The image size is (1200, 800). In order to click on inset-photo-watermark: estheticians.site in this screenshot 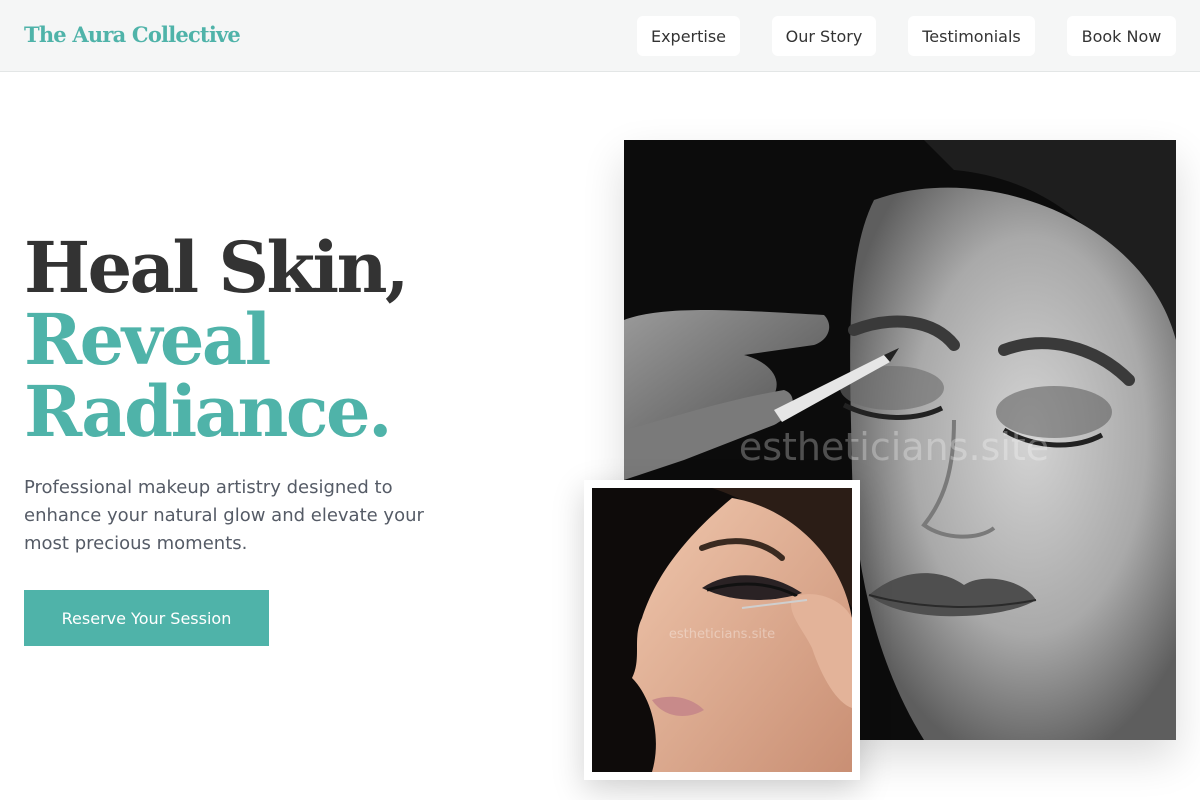, I will do `click(722, 634)`.